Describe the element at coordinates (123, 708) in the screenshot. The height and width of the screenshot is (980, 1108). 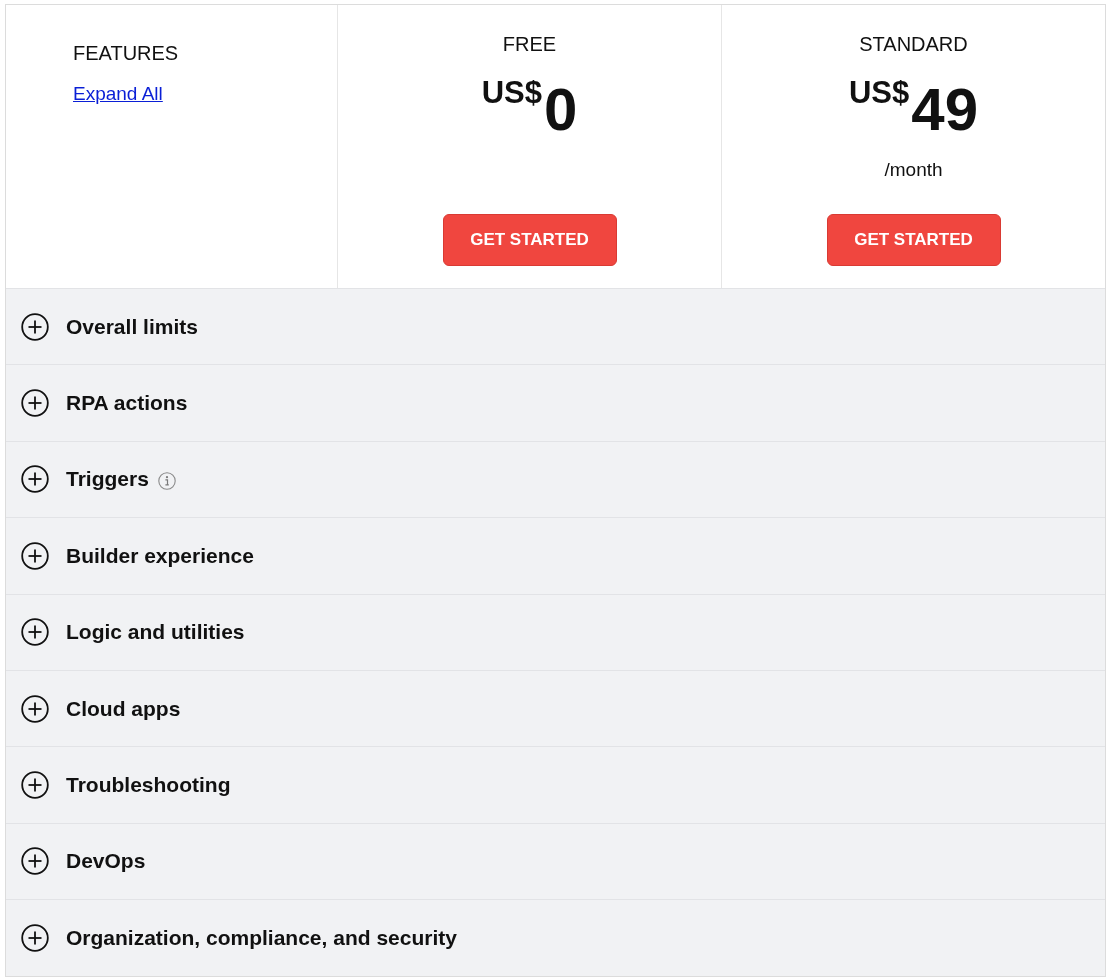
I see `feature-group-label: Cloud apps` at that location.